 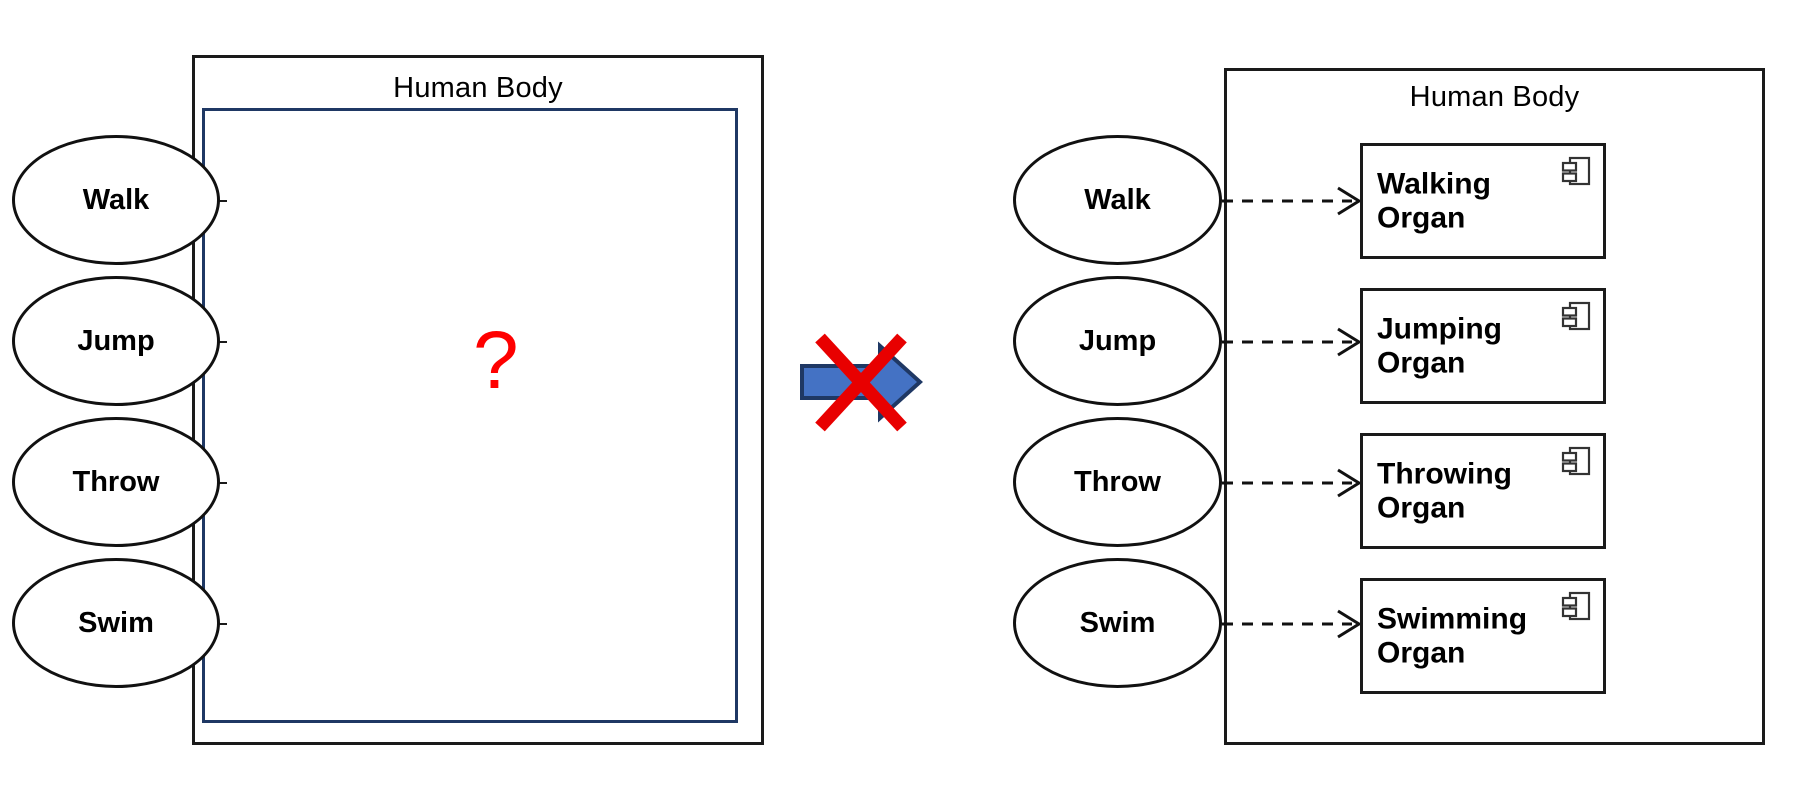 I want to click on right-system-title: Human Body, so click(x=1494, y=97).